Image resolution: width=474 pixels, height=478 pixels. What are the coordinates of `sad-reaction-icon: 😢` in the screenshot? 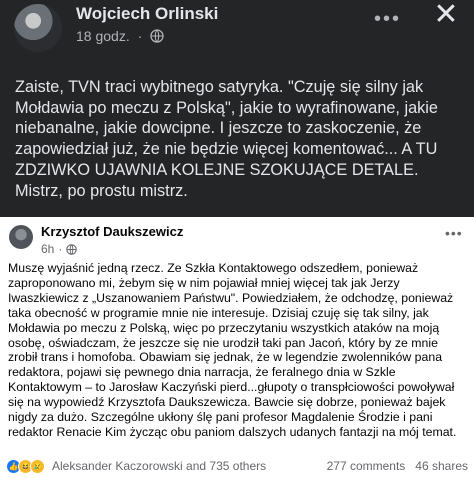 It's located at (37, 466).